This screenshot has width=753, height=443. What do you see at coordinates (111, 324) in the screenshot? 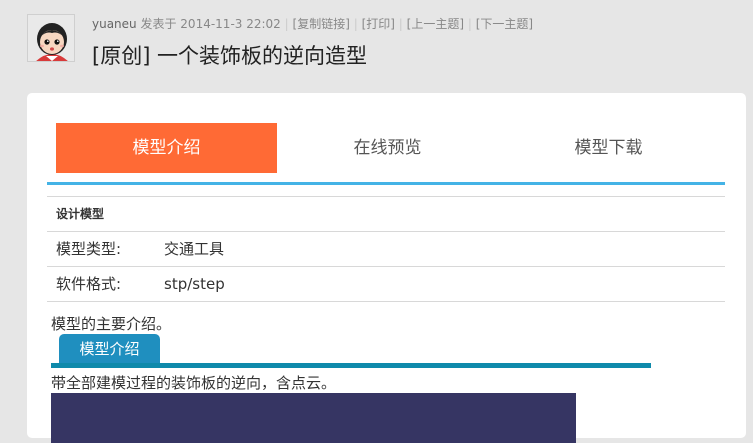
I see `intro-text: 模型的主要介绍。` at bounding box center [111, 324].